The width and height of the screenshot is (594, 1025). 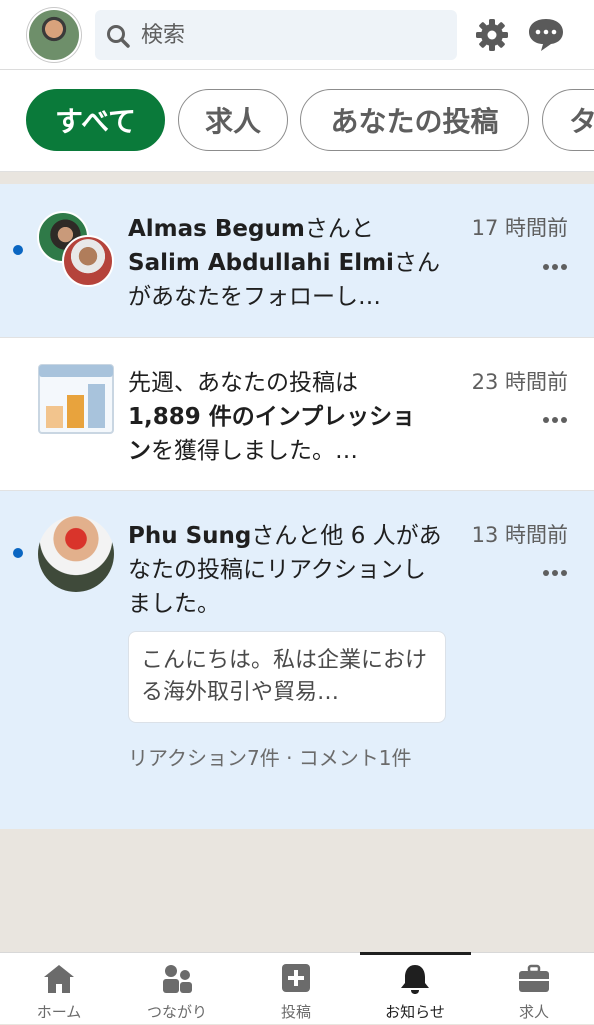 I want to click on chip-my-posts: あなたの投稿, so click(x=414, y=120).